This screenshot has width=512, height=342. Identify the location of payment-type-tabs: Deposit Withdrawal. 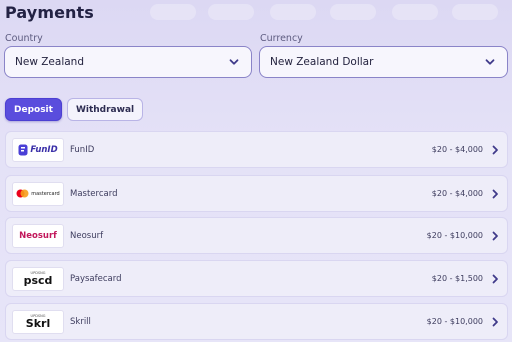
(74, 109).